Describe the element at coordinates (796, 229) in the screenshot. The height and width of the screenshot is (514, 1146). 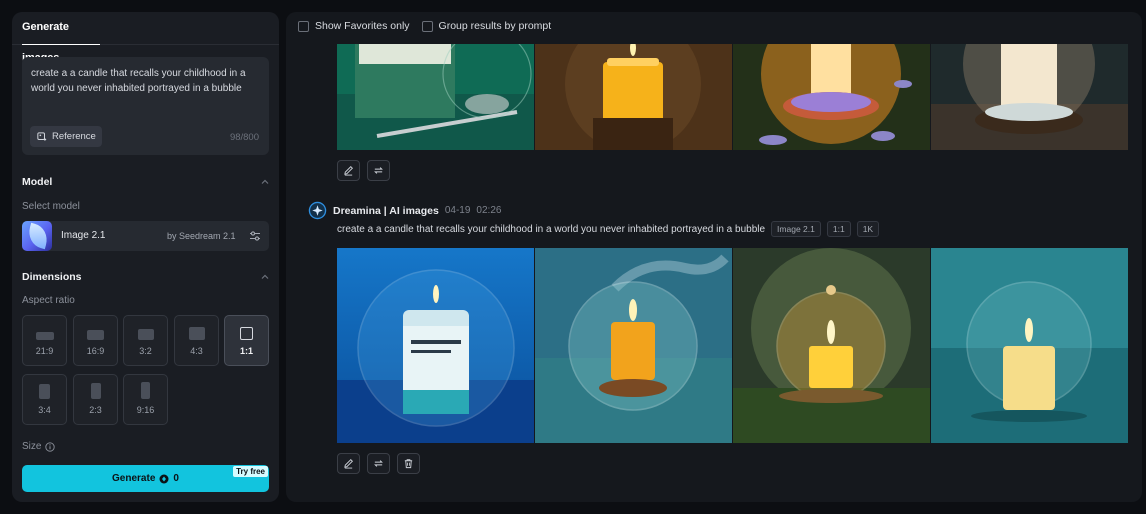
I see `model-tag: Image 2.1` at that location.